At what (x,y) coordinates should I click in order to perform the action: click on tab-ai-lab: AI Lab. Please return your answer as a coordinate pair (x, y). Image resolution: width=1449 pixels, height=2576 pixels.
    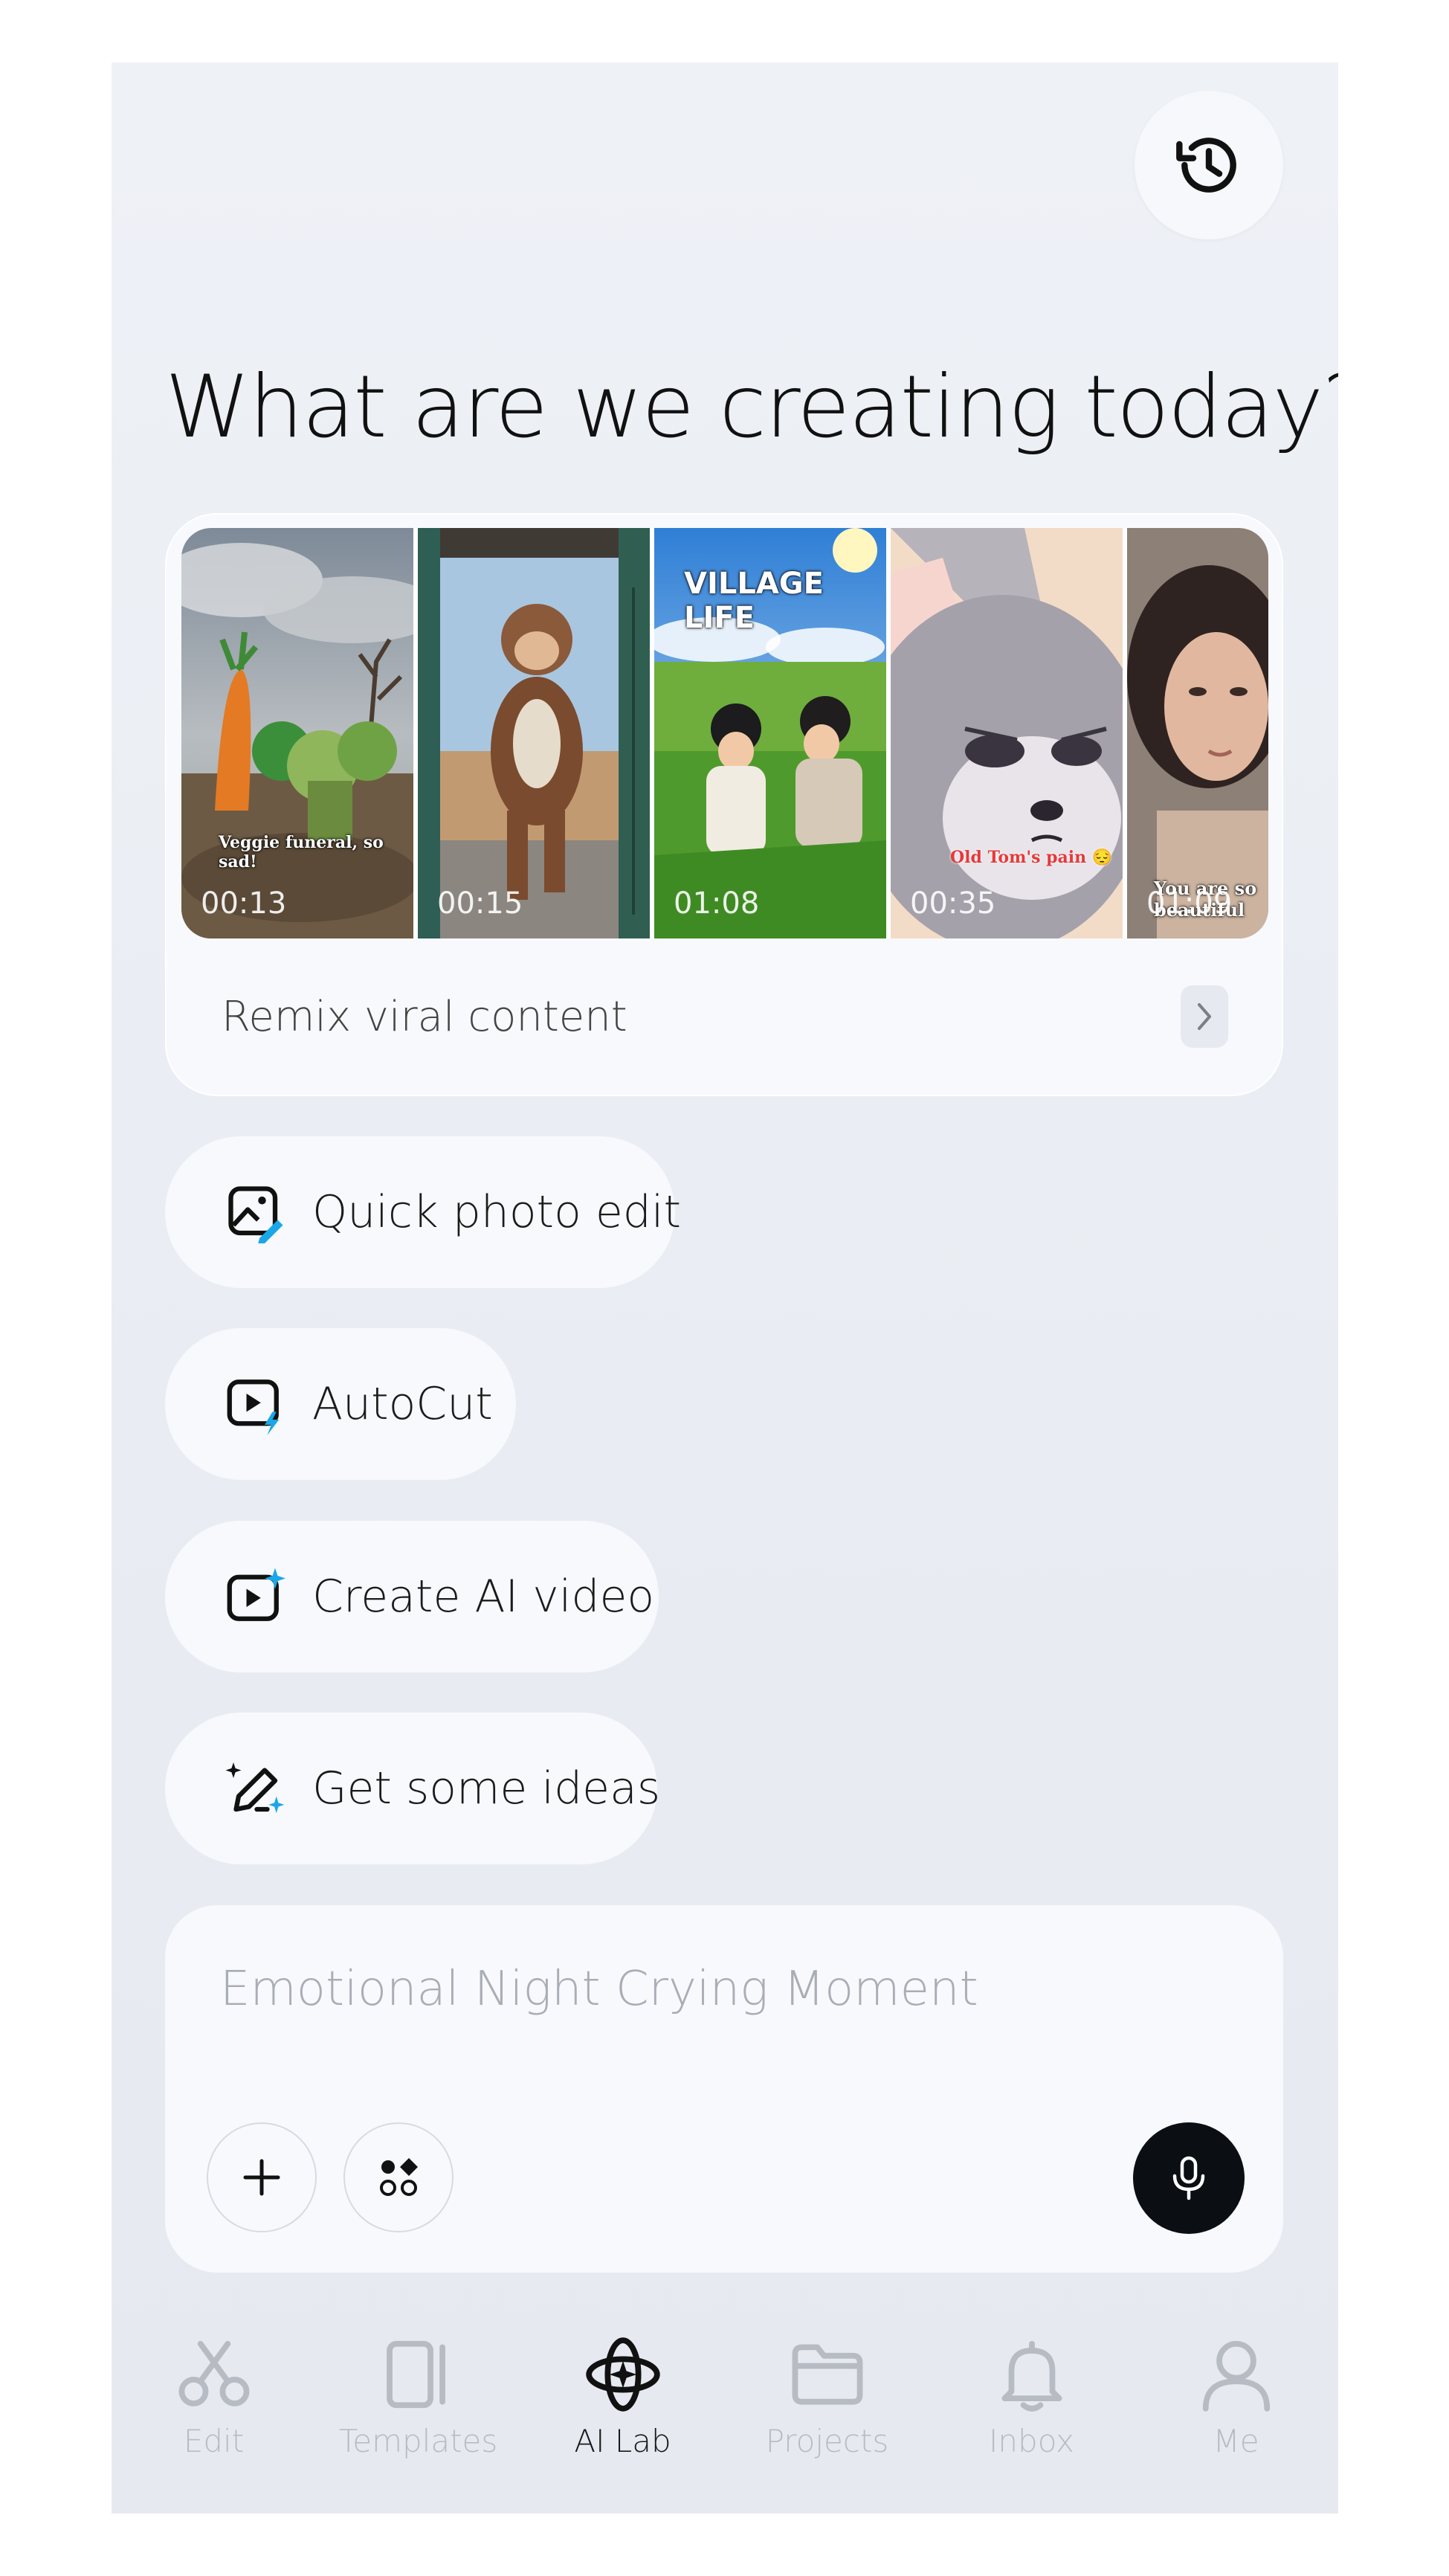
    Looking at the image, I should click on (622, 2418).